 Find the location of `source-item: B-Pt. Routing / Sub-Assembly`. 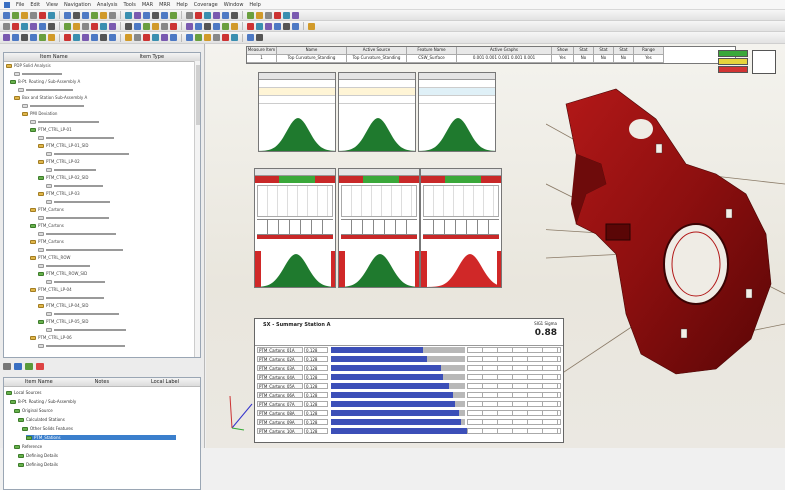

source-item: B-Pt. Routing / Sub-Assembly is located at coordinates (43, 401).